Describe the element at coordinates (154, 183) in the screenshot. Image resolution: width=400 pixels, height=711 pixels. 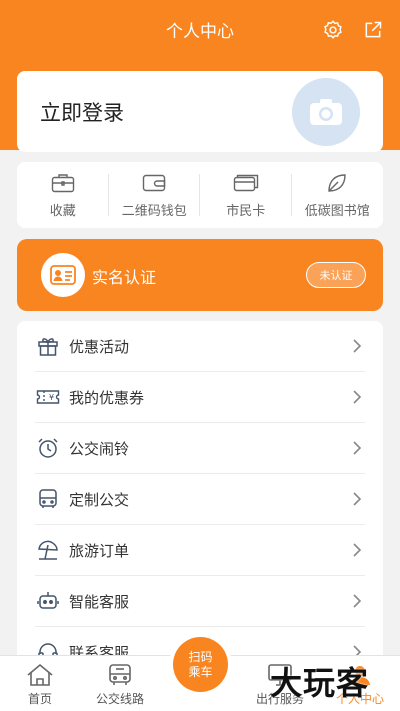
I see `wallet-icon` at that location.